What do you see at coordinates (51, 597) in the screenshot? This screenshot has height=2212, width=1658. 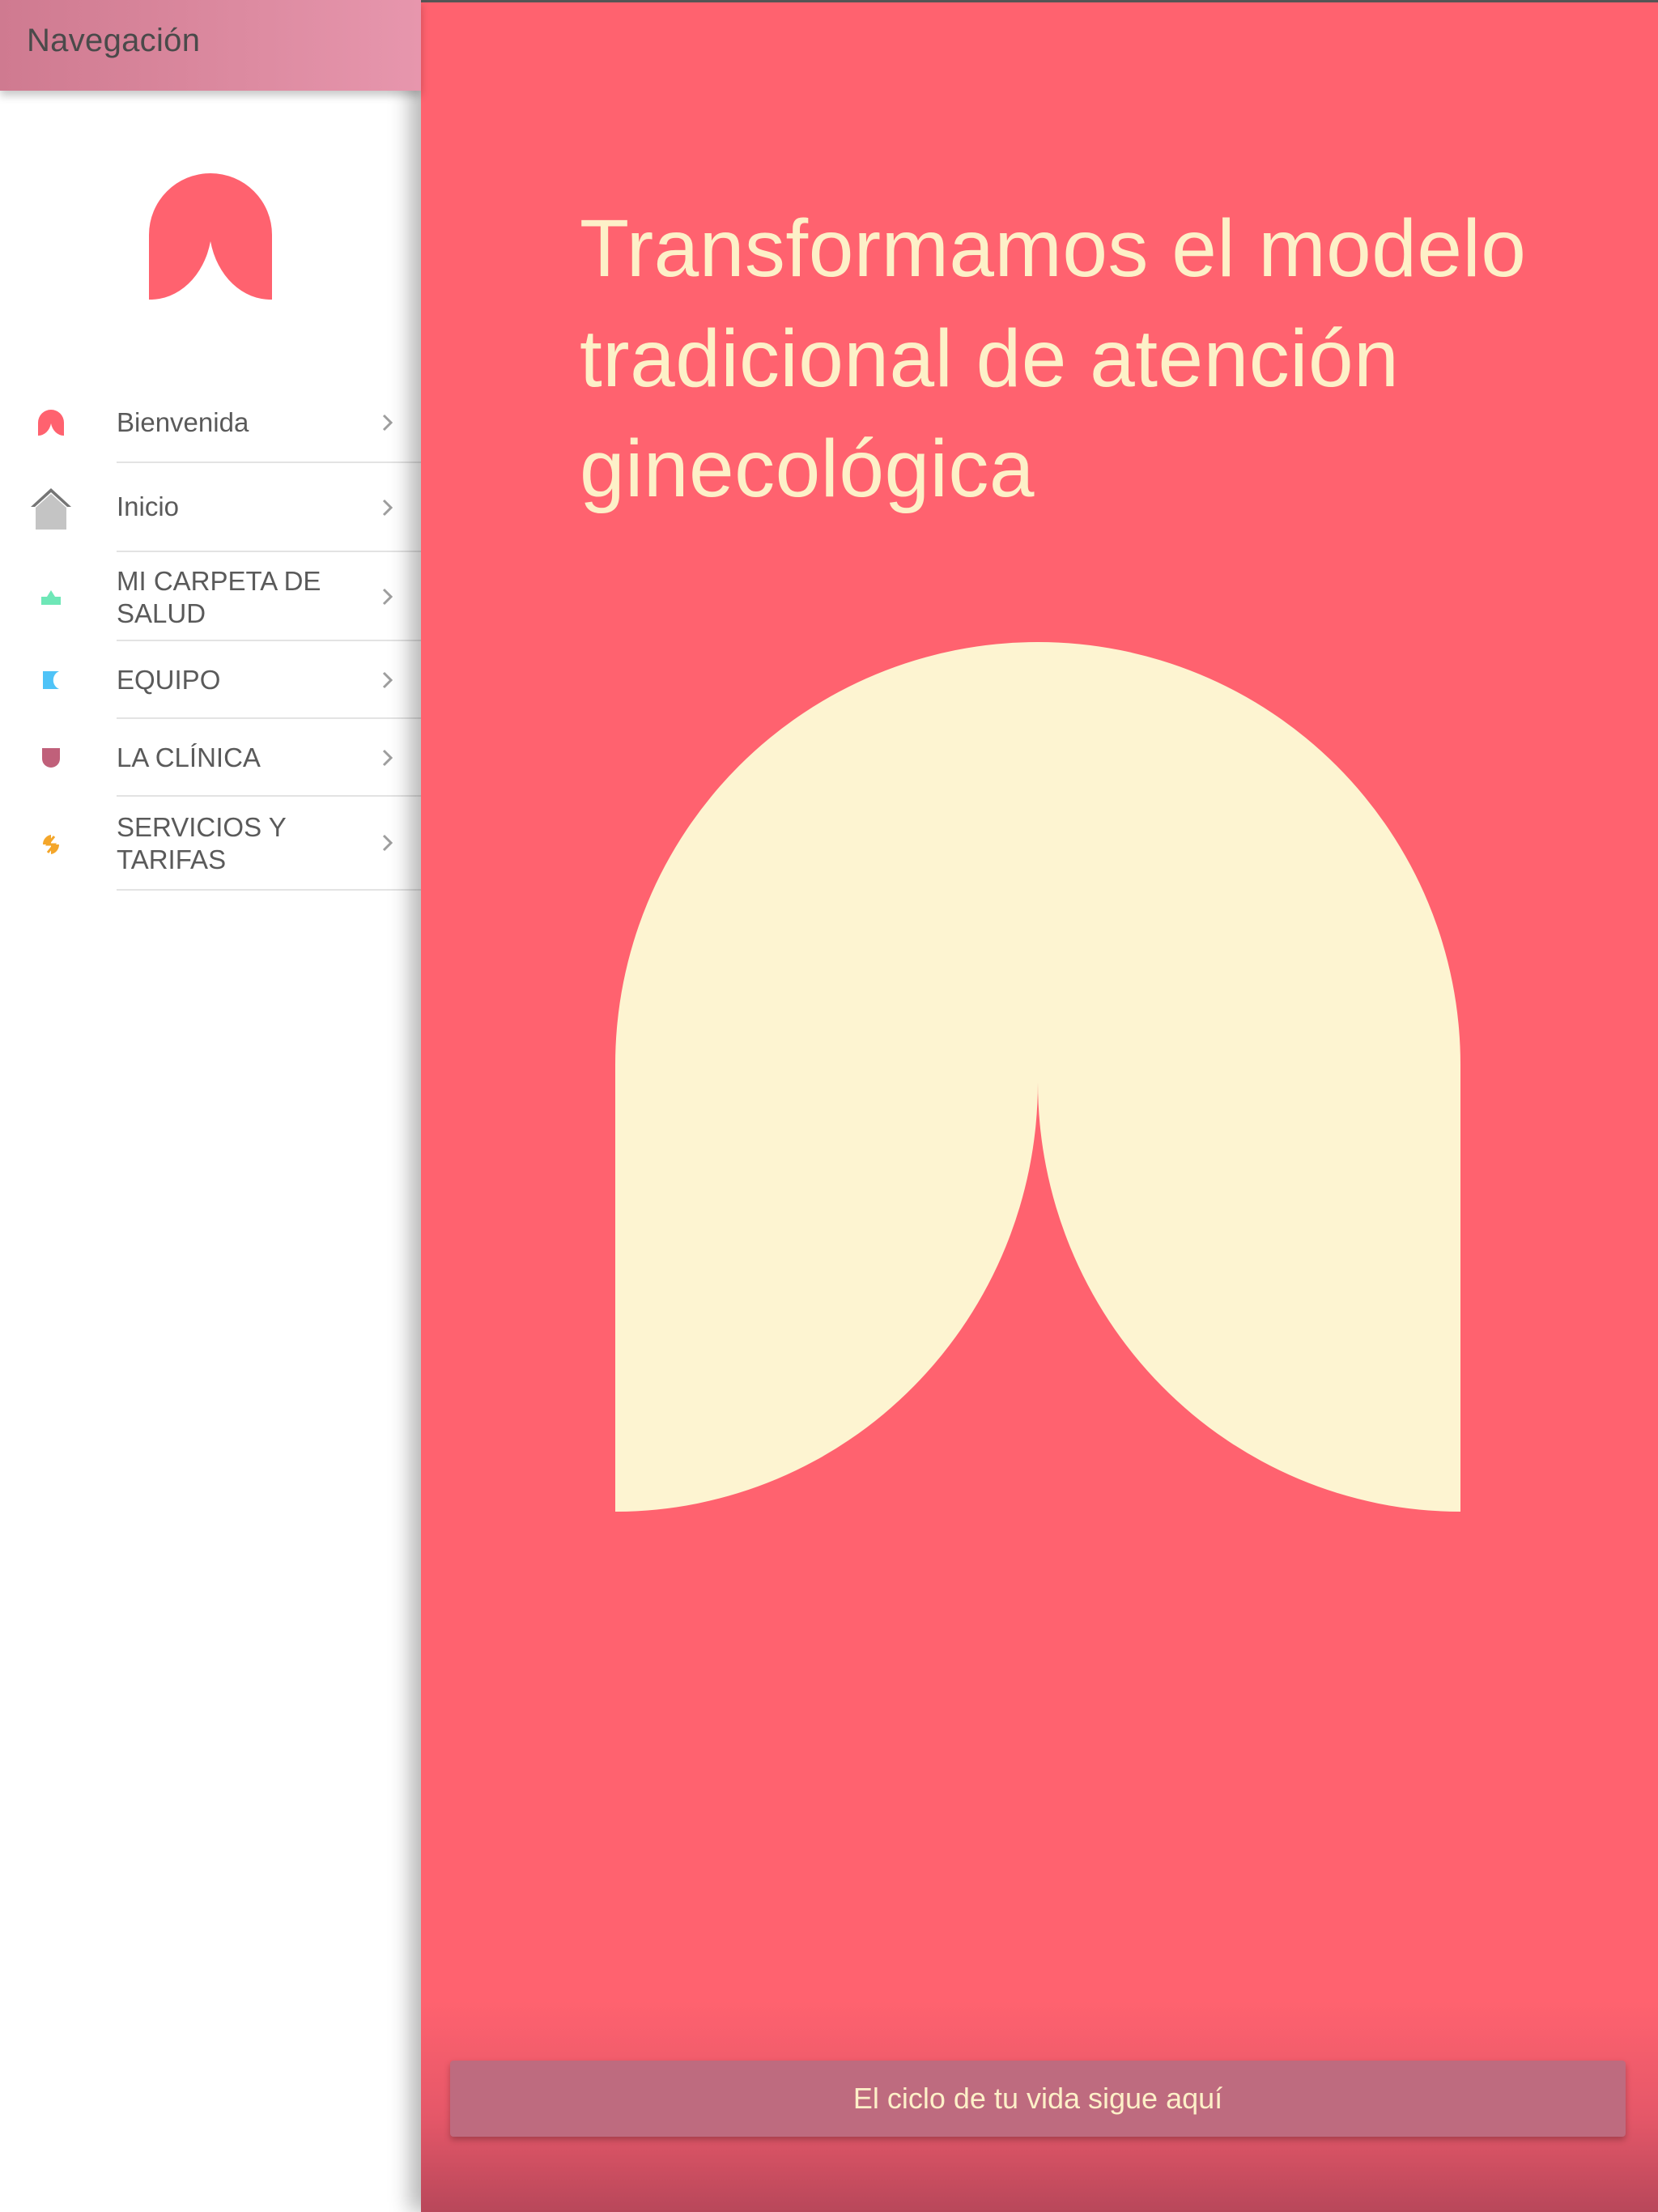 I see `folder-health-icon` at bounding box center [51, 597].